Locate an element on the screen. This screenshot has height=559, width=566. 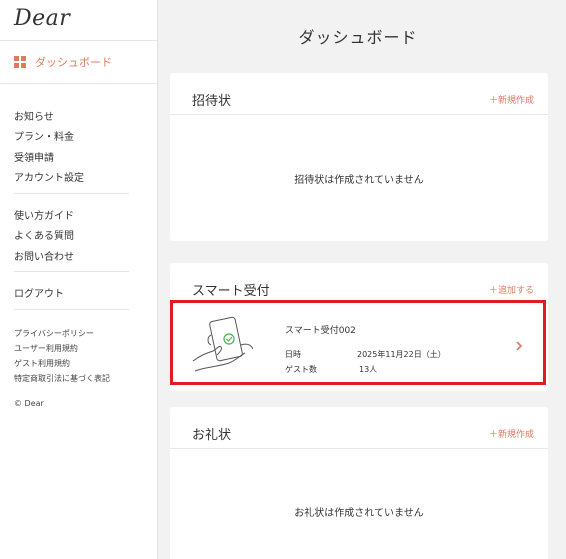
date-value: 2025年11月22日（土） is located at coordinates (401, 354).